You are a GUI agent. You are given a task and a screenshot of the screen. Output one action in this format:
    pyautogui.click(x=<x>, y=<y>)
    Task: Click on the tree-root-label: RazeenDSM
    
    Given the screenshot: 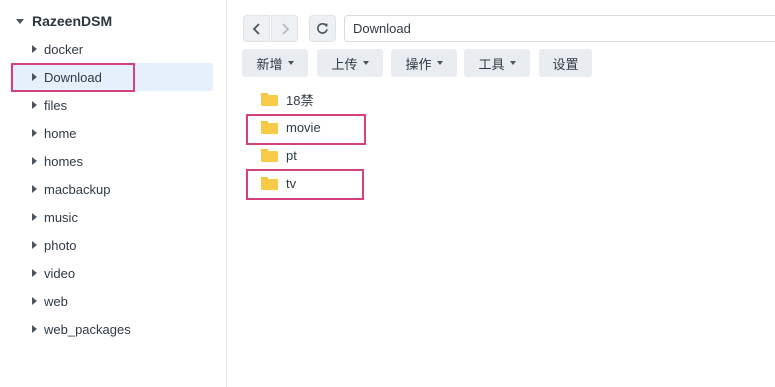 What is the action you would take?
    pyautogui.click(x=72, y=21)
    